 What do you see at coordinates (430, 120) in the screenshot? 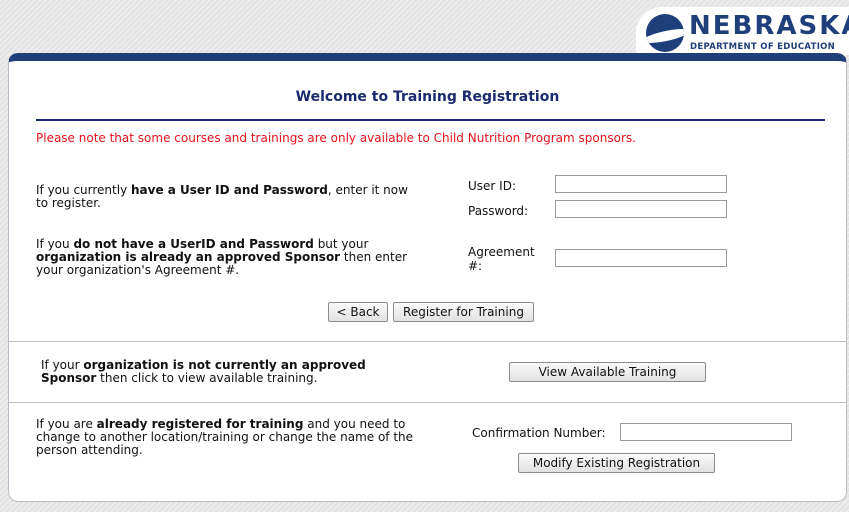
I see `title-divider` at bounding box center [430, 120].